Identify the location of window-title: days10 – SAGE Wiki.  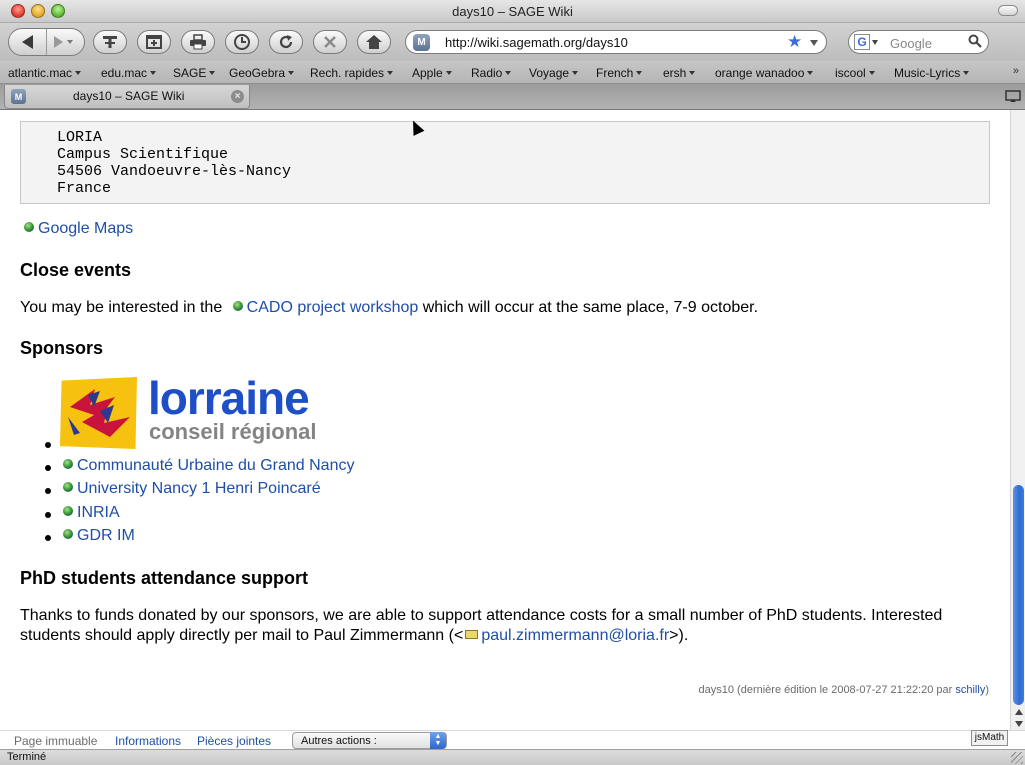
(512, 11).